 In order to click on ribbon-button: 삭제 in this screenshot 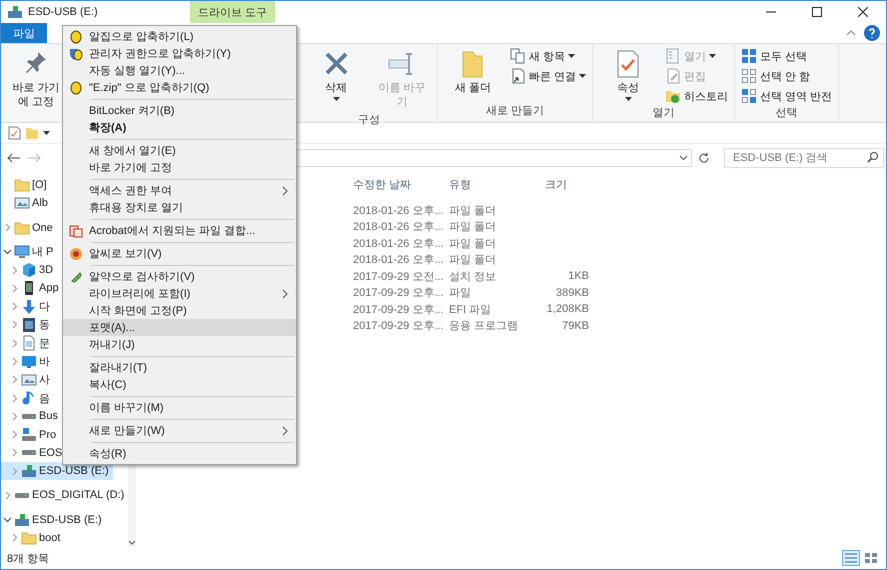, I will do `click(336, 79)`.